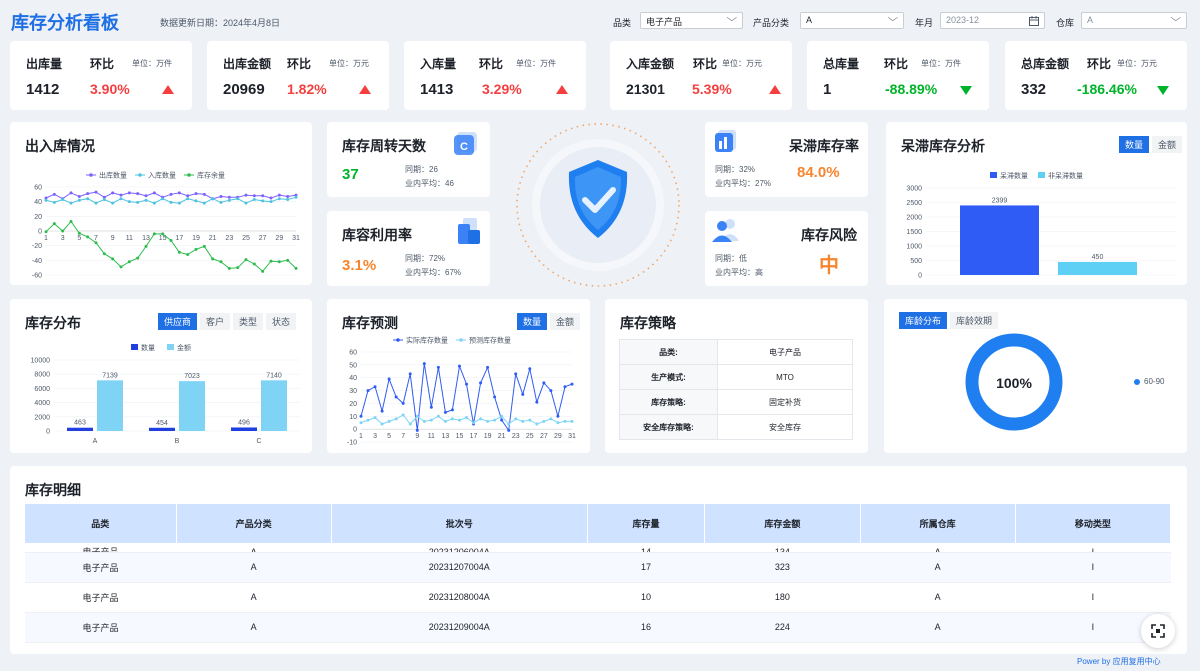  Describe the element at coordinates (598, 627) in the screenshot. I see `table-row: 电子产品 A 20231209004A 16 224 A I` at that location.